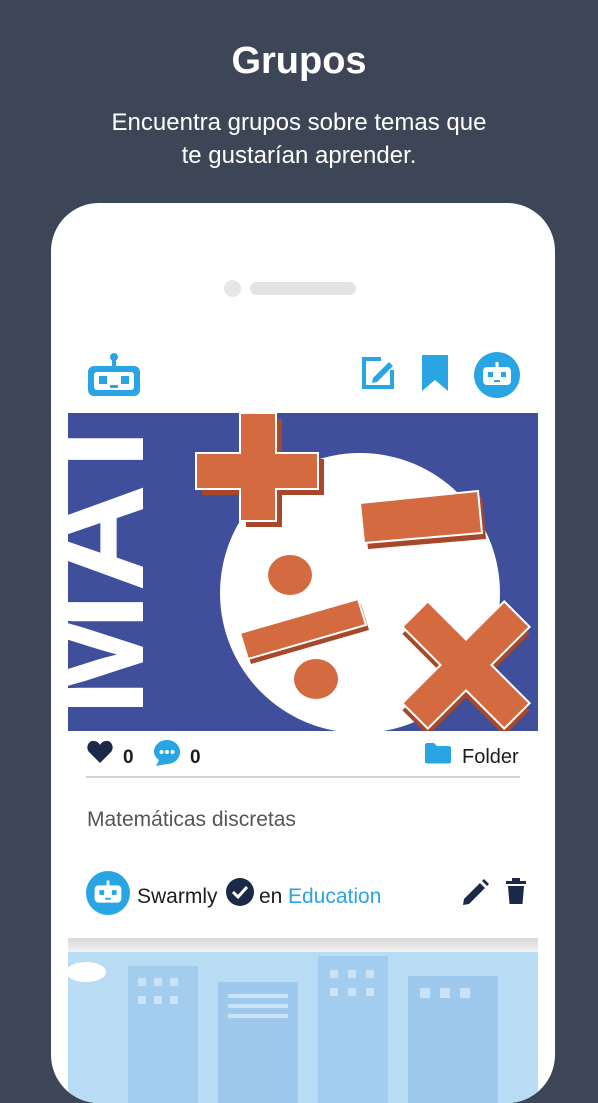 The image size is (598, 1103). I want to click on robot-icon, so click(114, 375).